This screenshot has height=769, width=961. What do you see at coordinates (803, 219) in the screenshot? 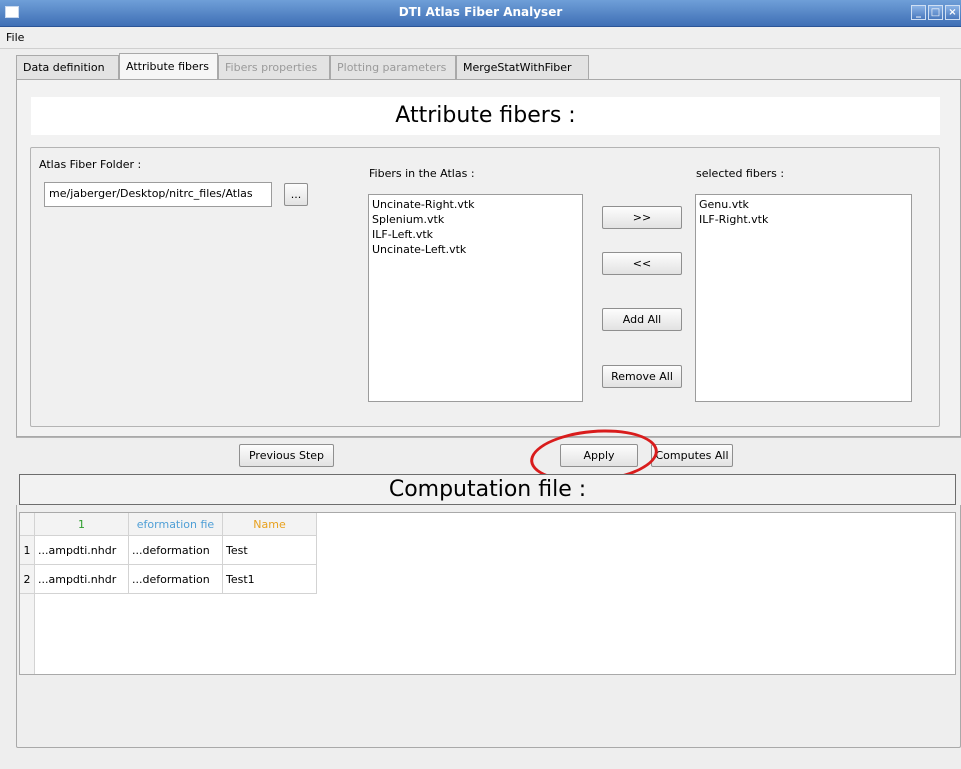
I see `list-item: ILF-Right.vtk` at bounding box center [803, 219].